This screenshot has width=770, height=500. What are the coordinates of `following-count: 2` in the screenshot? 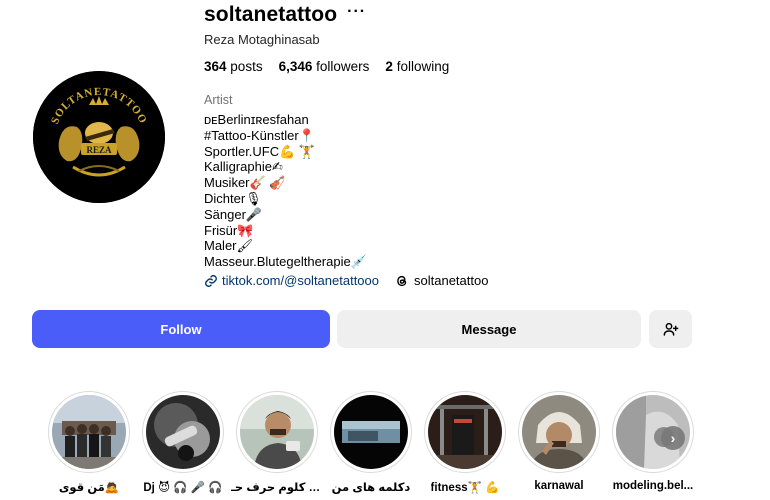 It's located at (389, 66).